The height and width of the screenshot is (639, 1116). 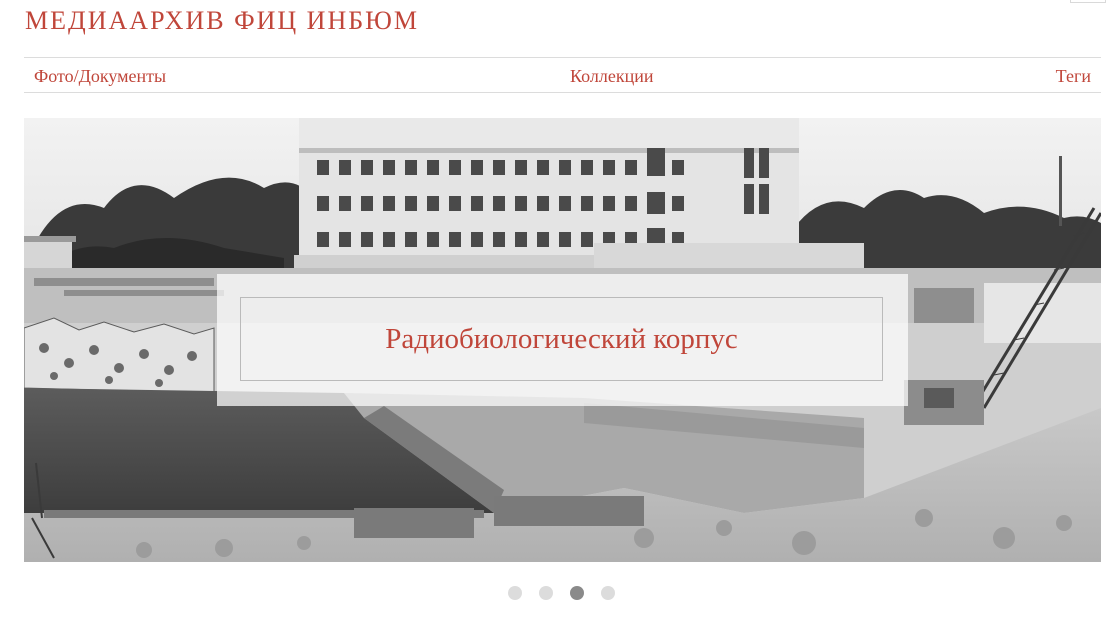 What do you see at coordinates (611, 76) in the screenshot?
I see `nav-item-collections: Коллекции` at bounding box center [611, 76].